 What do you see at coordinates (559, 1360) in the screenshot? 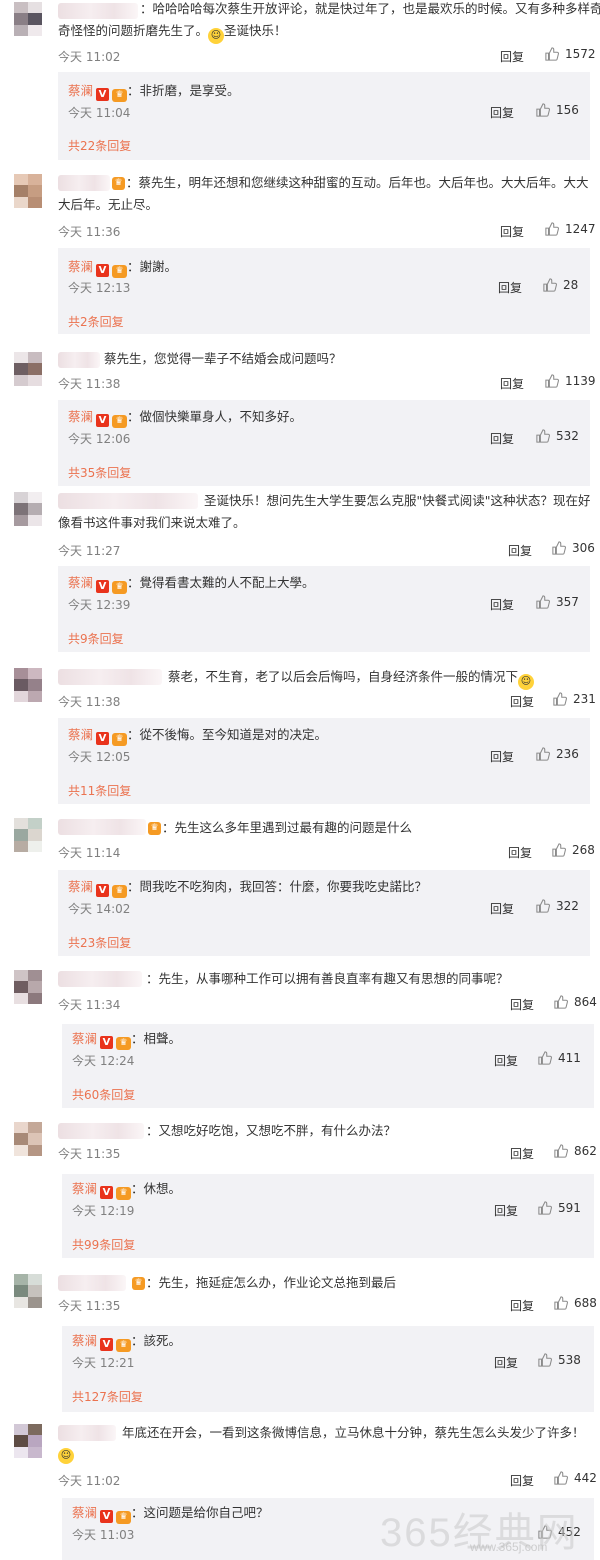
I see `like-button: 538` at bounding box center [559, 1360].